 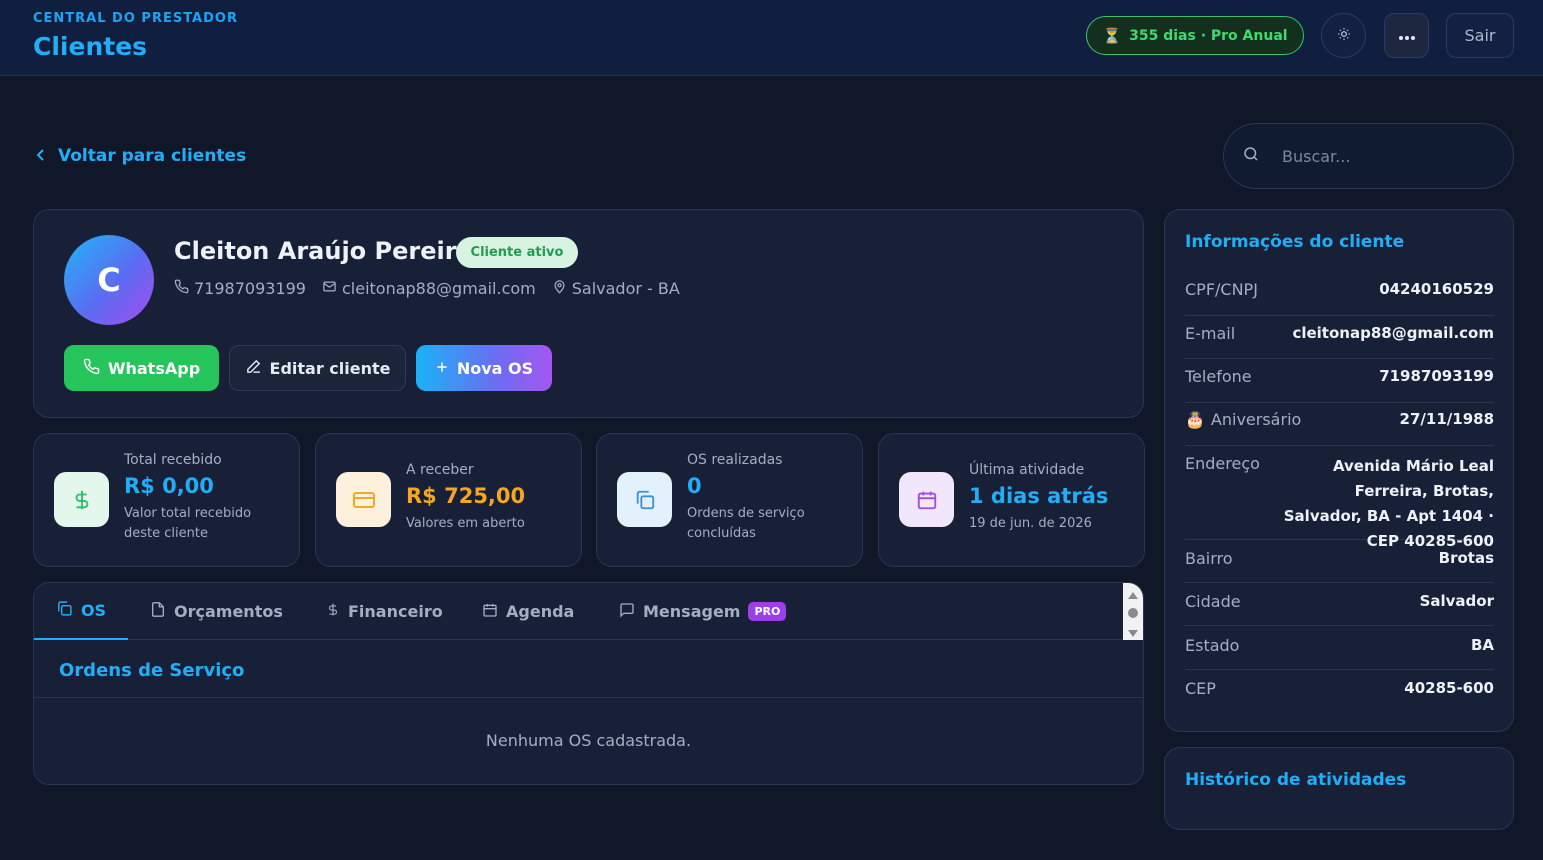 What do you see at coordinates (158, 611) in the screenshot?
I see `file-icon` at bounding box center [158, 611].